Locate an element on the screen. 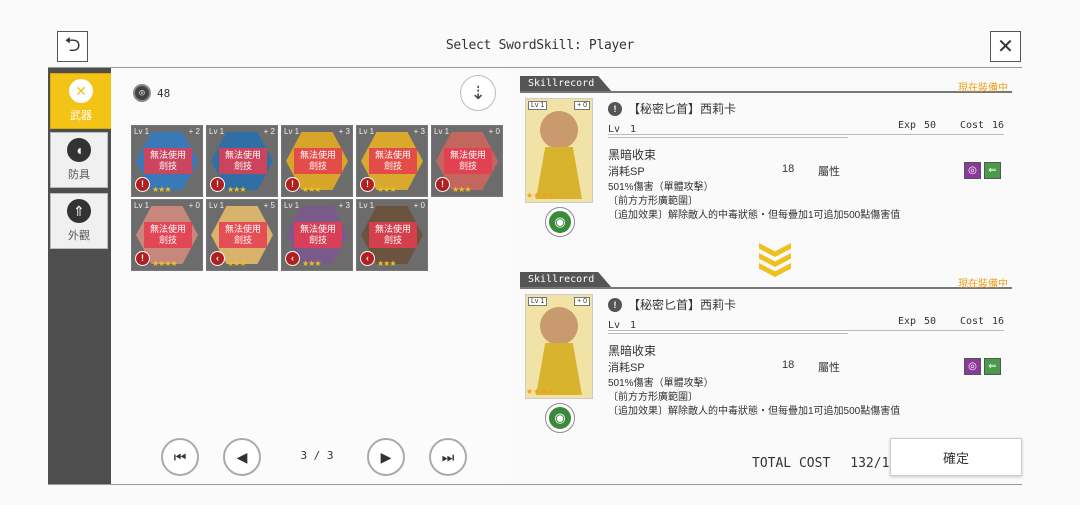 This screenshot has height=505, width=1080. last-page-button: ⏭ is located at coordinates (448, 457).